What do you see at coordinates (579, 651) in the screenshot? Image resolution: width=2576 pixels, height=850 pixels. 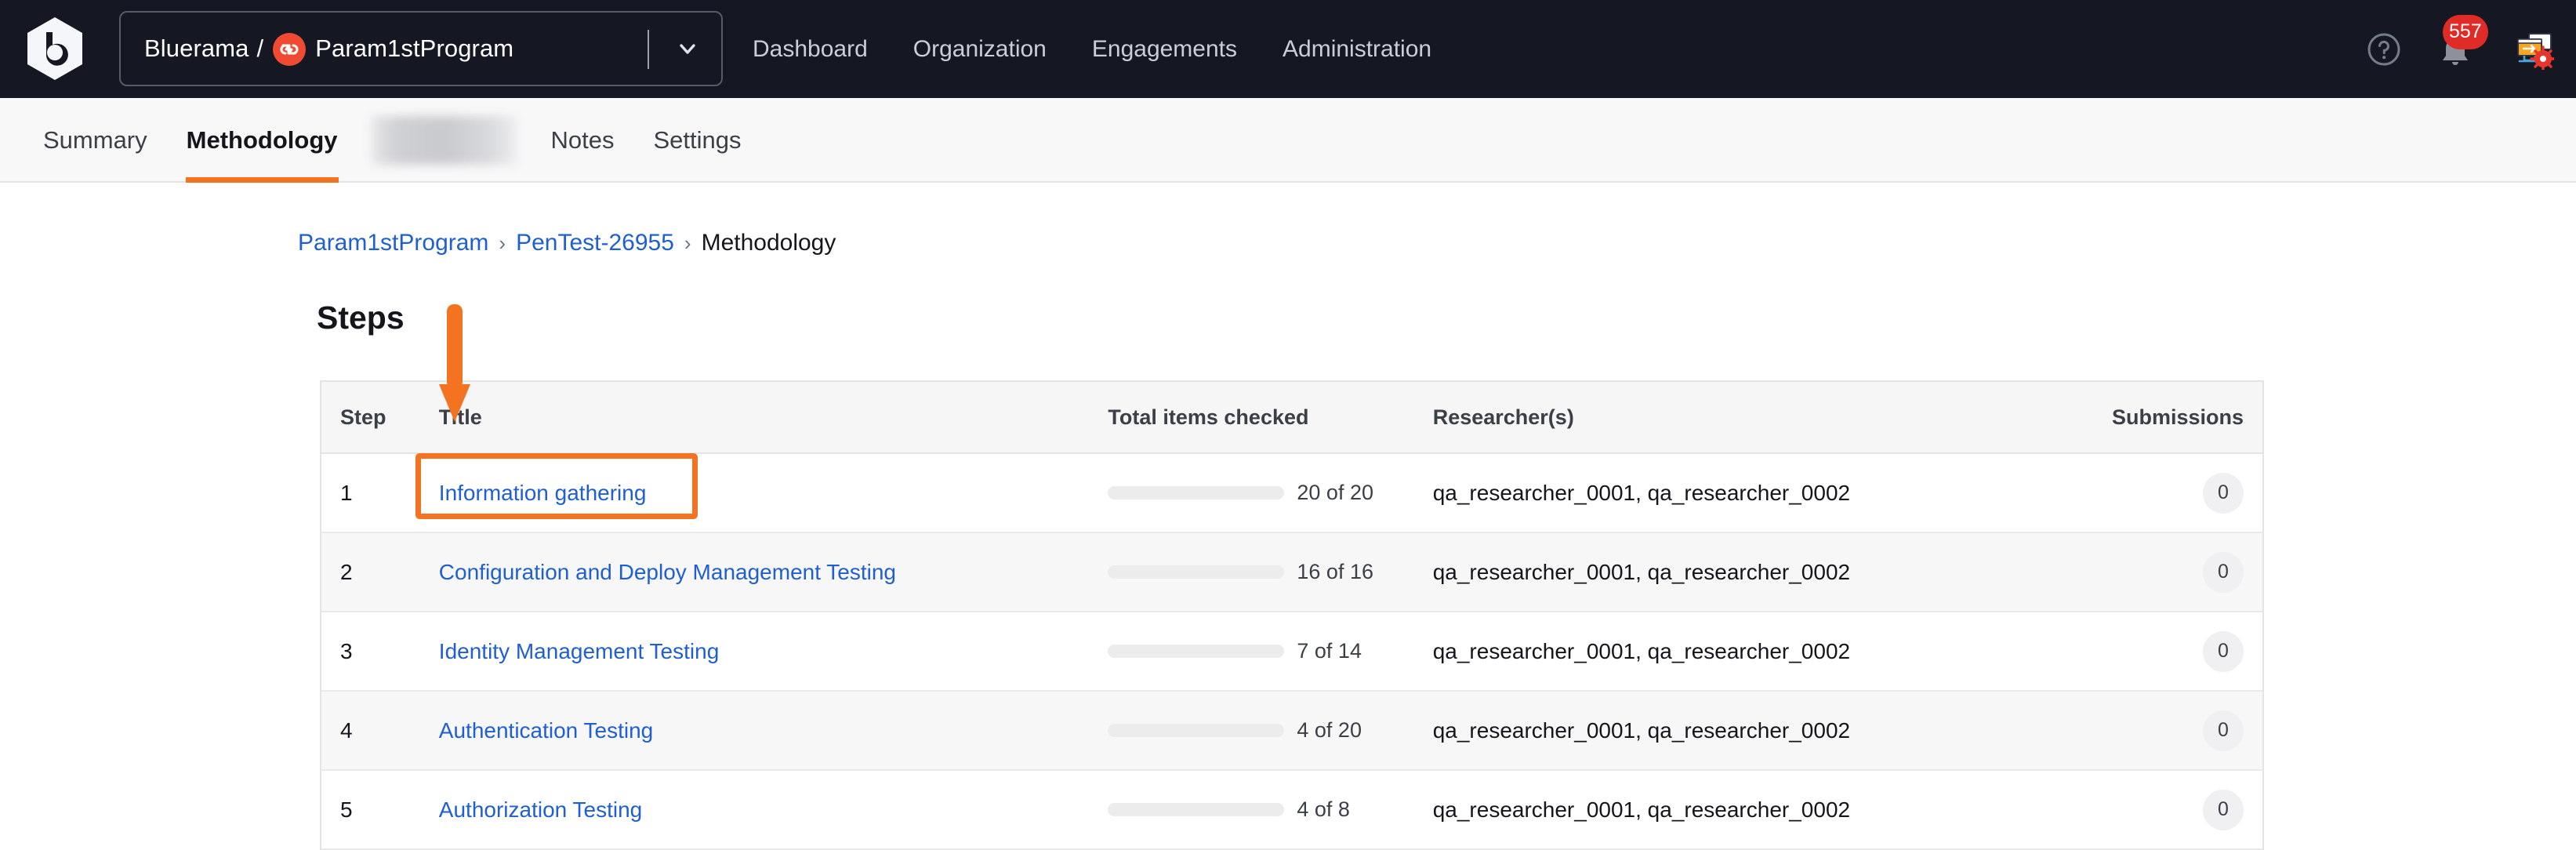 I see `cell-title-link: Identity Management Testing` at bounding box center [579, 651].